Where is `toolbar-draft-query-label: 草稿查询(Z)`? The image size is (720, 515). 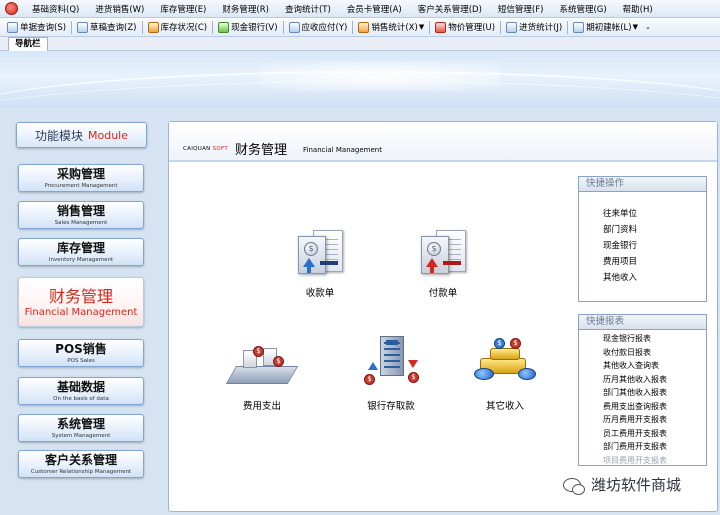 toolbar-draft-query-label: 草稿查询(Z) is located at coordinates (113, 28).